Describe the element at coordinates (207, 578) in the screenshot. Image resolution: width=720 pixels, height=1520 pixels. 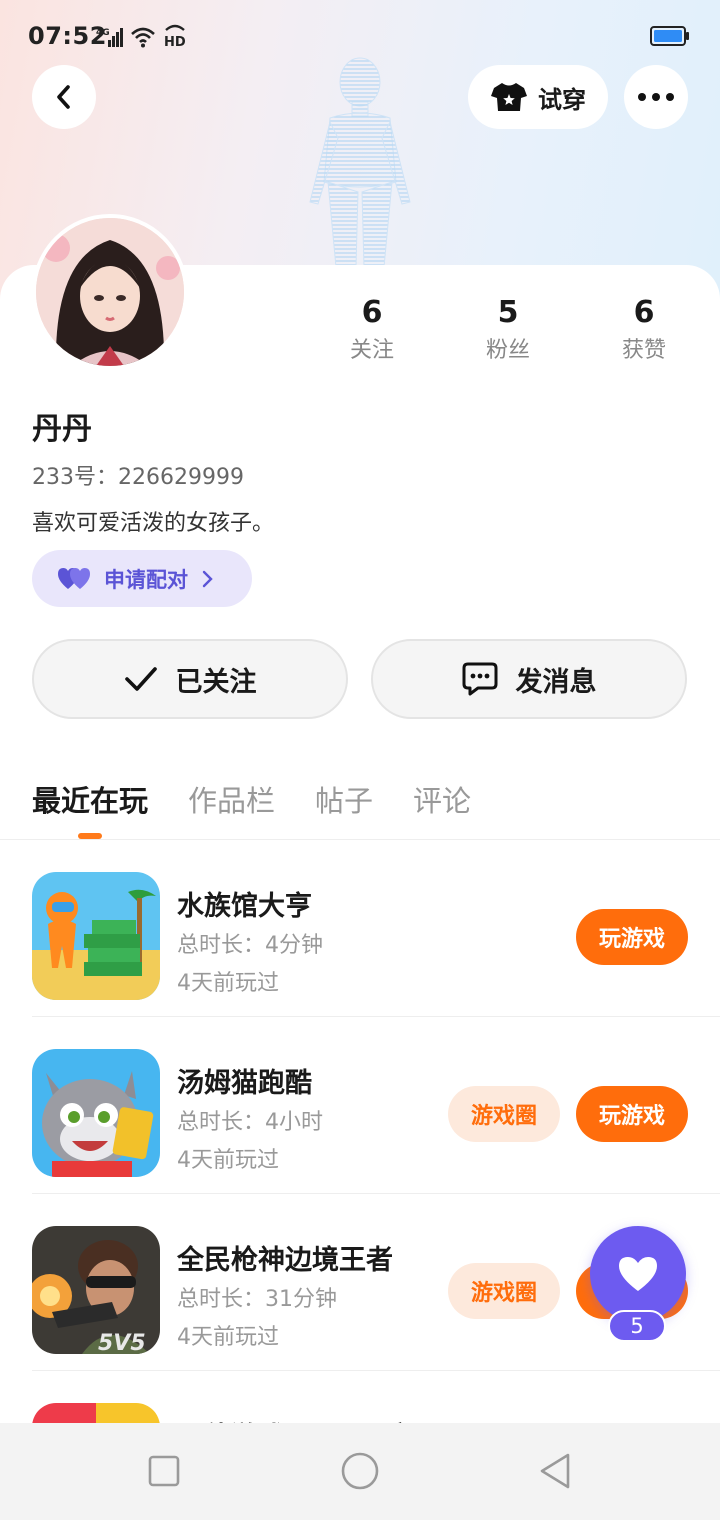
I see `chevron-right-icon` at that location.